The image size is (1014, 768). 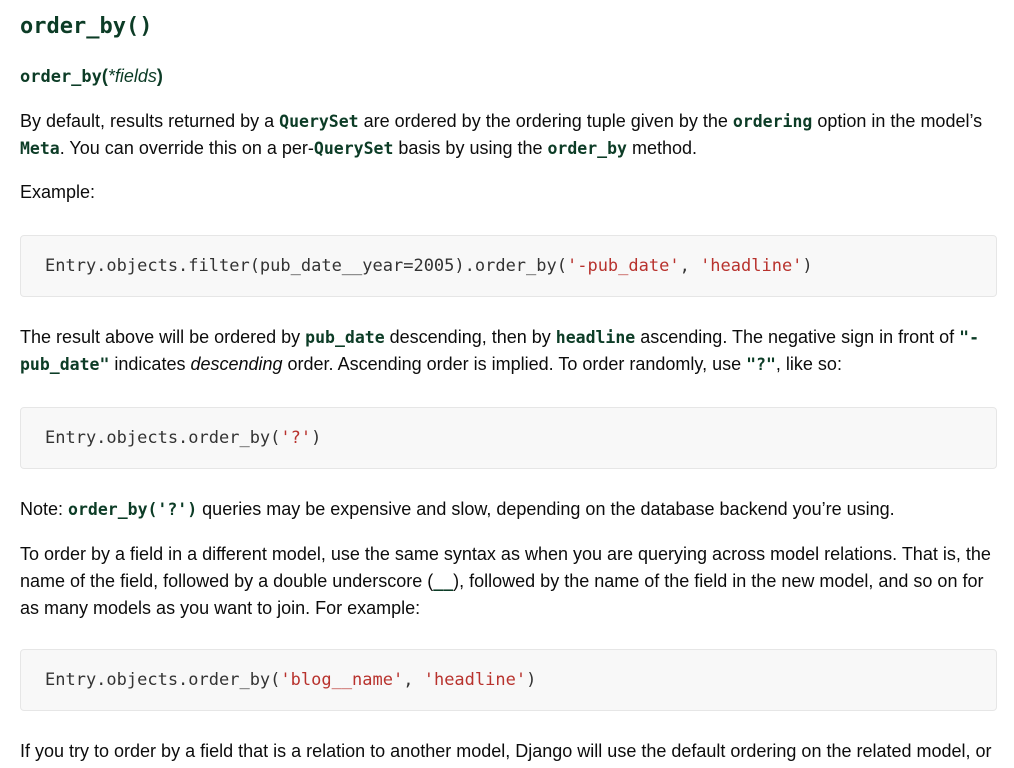 What do you see at coordinates (342, 680) in the screenshot?
I see `code-string: 'blog__name'` at bounding box center [342, 680].